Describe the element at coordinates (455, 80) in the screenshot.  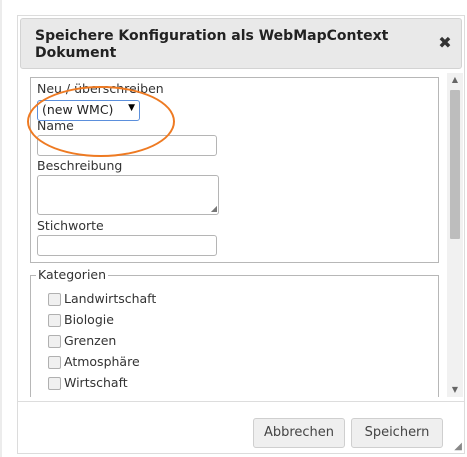
I see `scroll-up-icon: ▲` at that location.